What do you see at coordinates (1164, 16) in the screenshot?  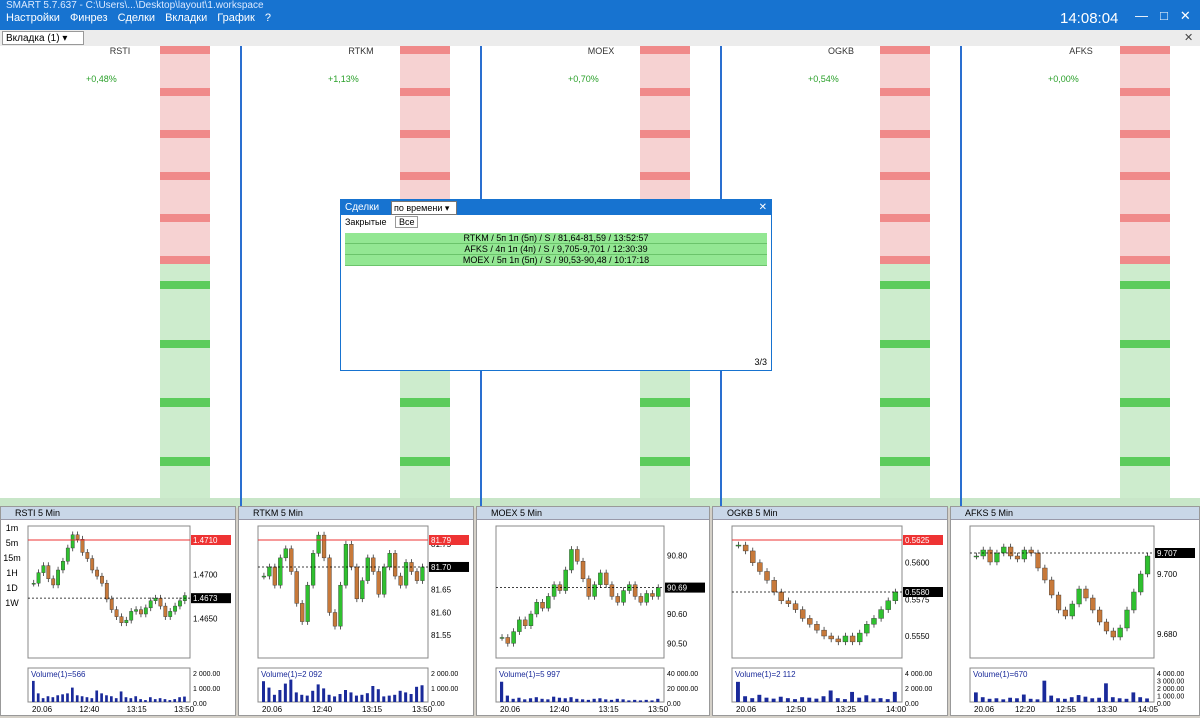 I see `maximize-icon: □` at bounding box center [1164, 16].